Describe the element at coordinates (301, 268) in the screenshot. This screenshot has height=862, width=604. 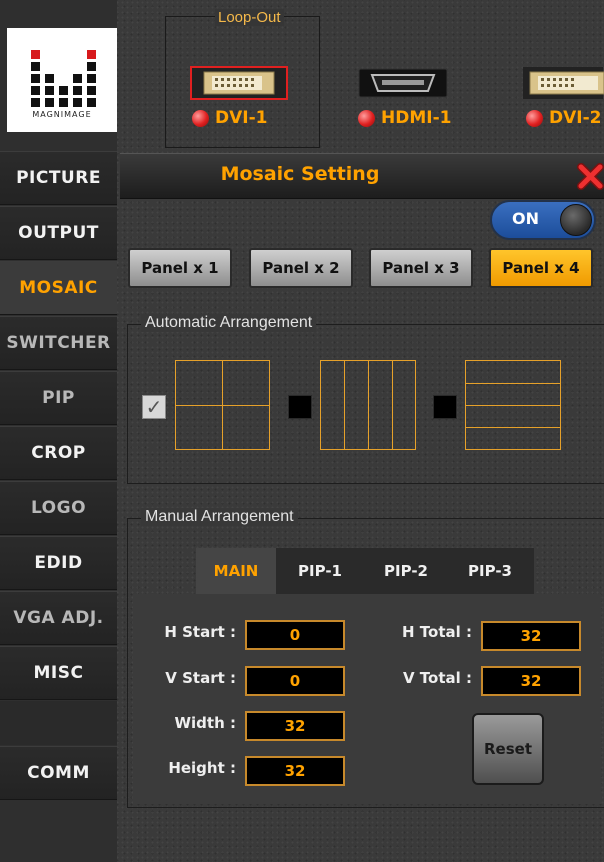
I see `panel-x2-button: Panel x 2` at that location.